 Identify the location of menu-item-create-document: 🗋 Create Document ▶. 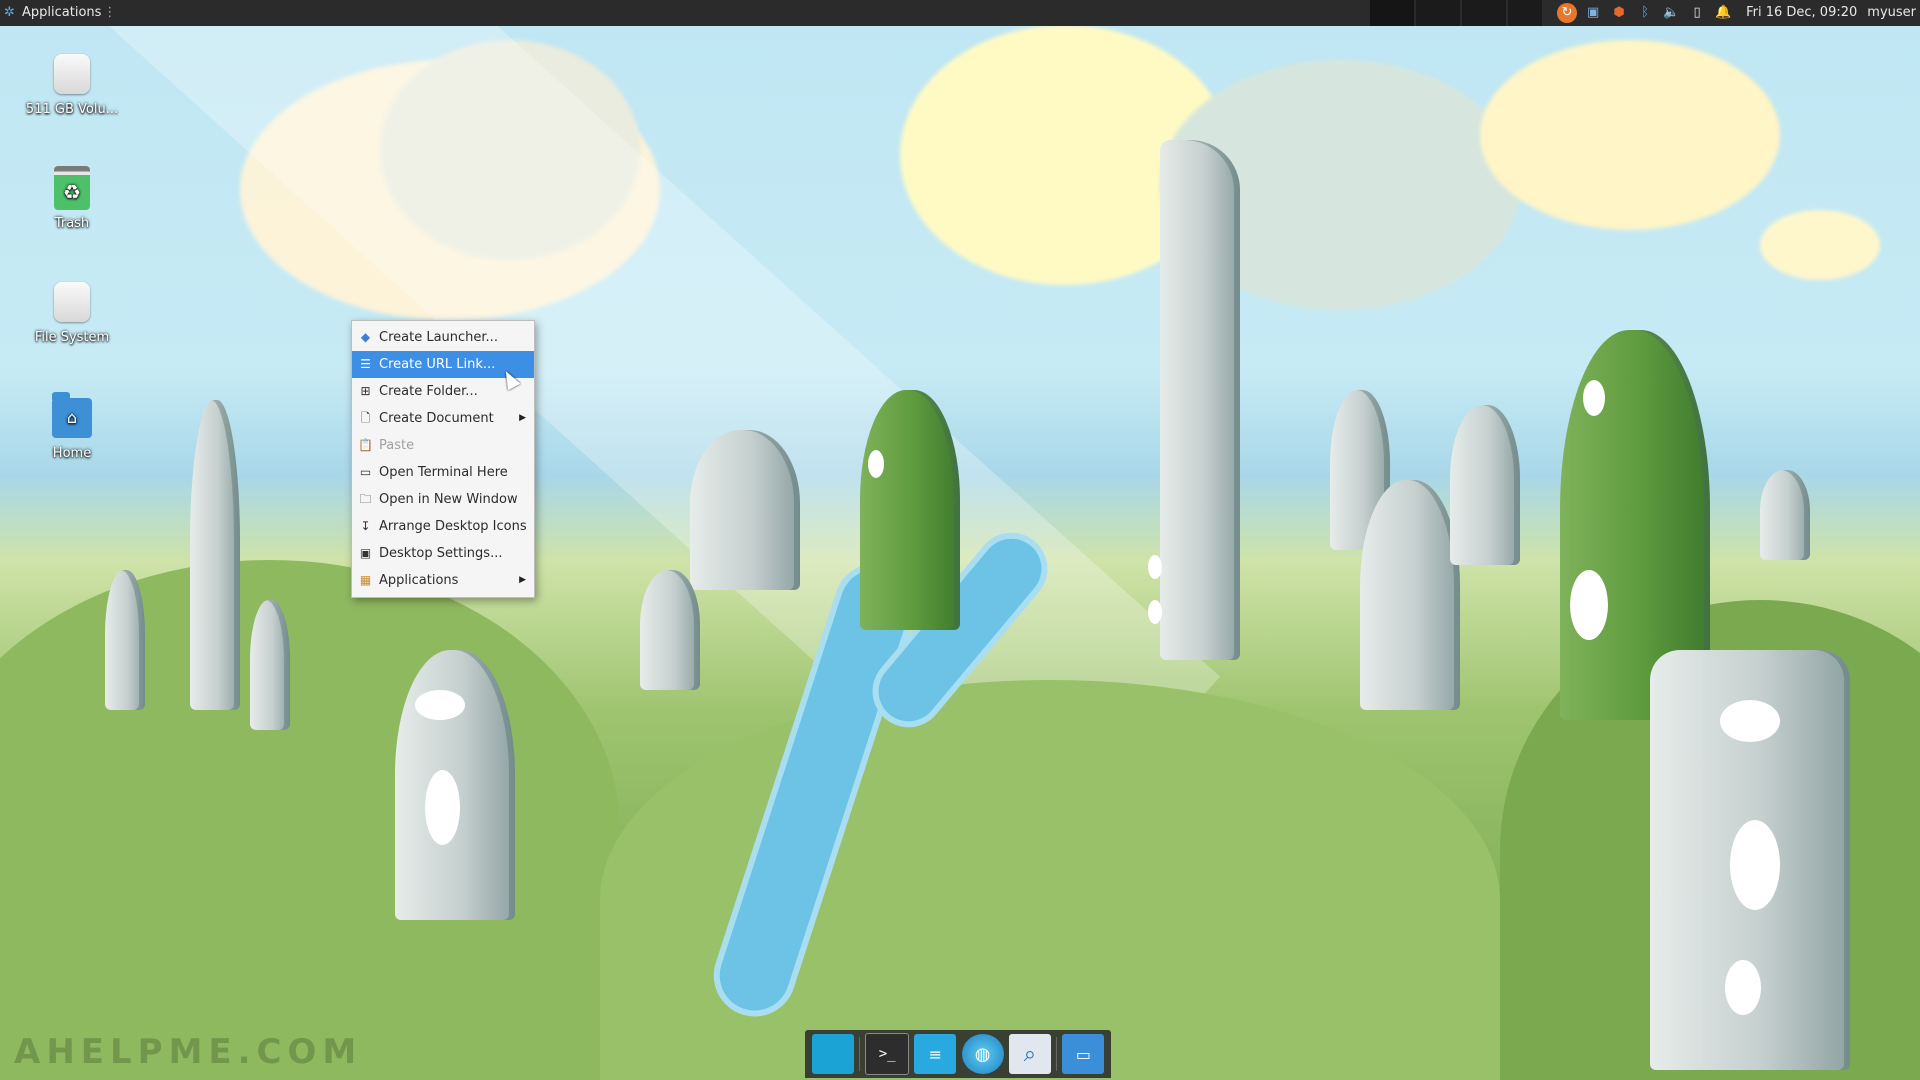
(443, 418).